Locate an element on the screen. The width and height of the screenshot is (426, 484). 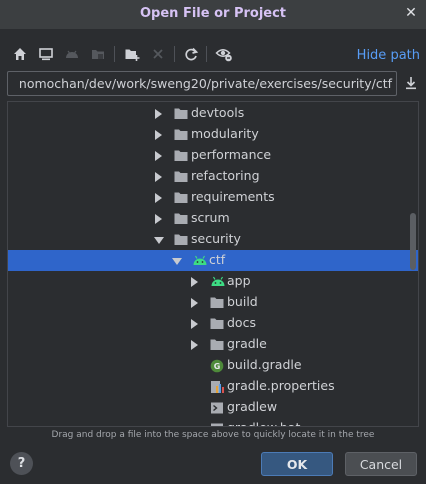
properties-file-icon is located at coordinates (217, 386).